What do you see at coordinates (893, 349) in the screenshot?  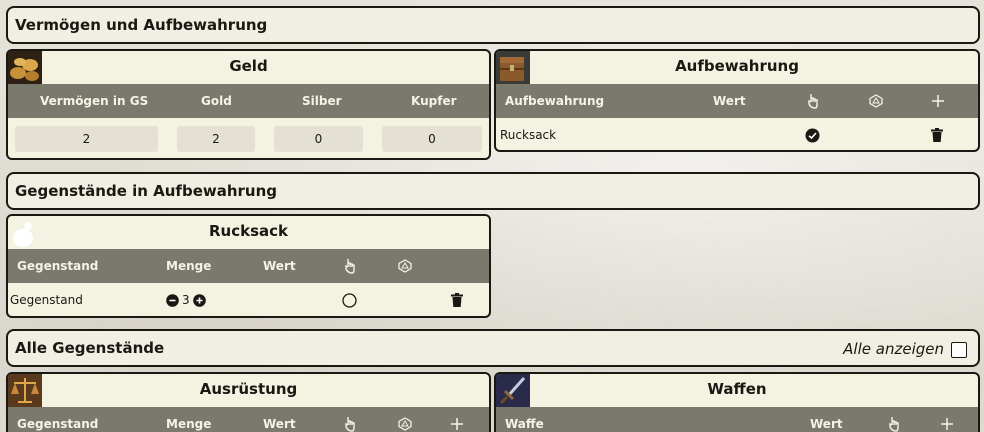 I see `show-all-label: Alle anzeigen` at bounding box center [893, 349].